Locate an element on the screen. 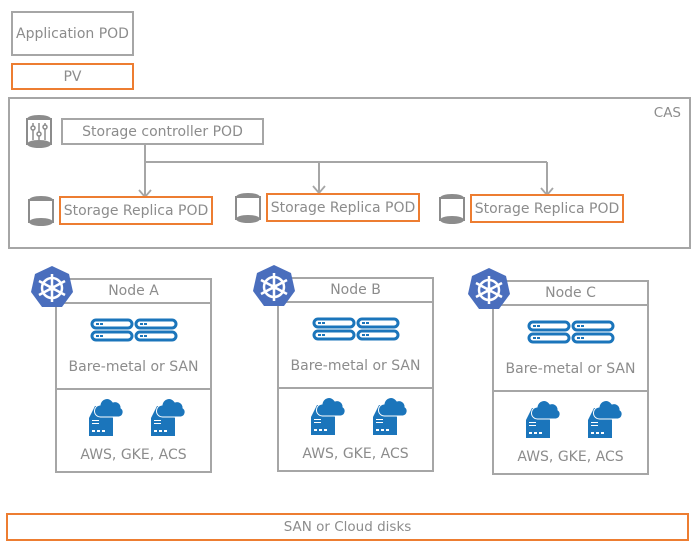 The width and height of the screenshot is (695, 556). node-title-label: Node C is located at coordinates (570, 293).